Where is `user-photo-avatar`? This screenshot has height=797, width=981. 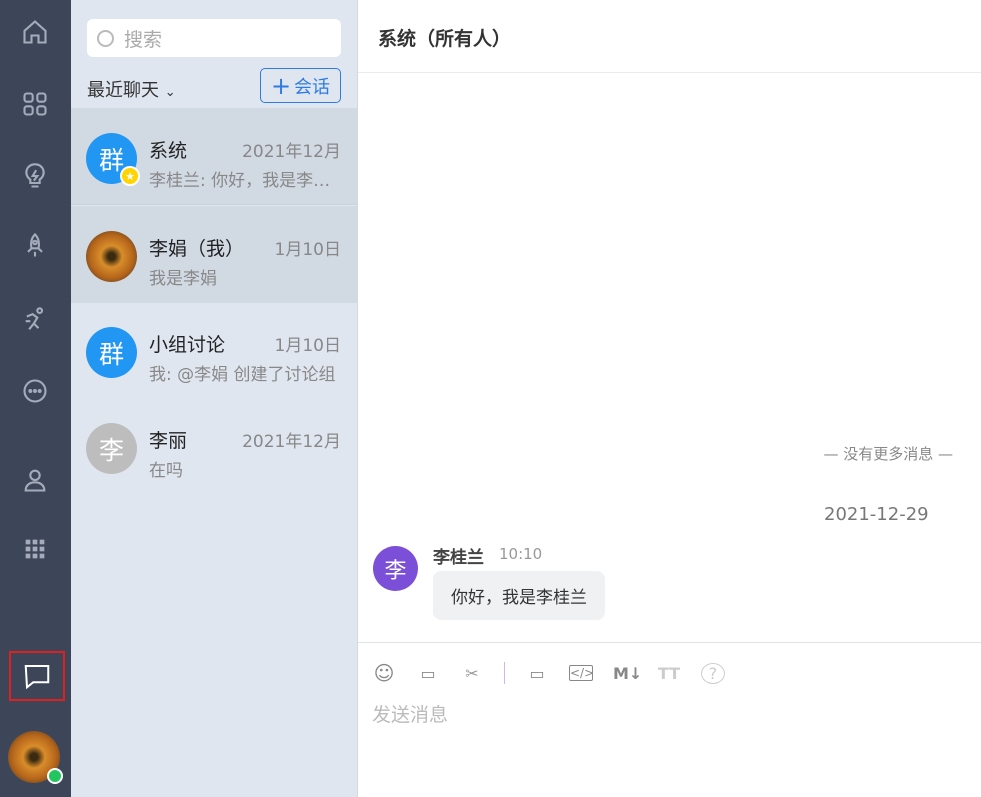 user-photo-avatar is located at coordinates (111, 256).